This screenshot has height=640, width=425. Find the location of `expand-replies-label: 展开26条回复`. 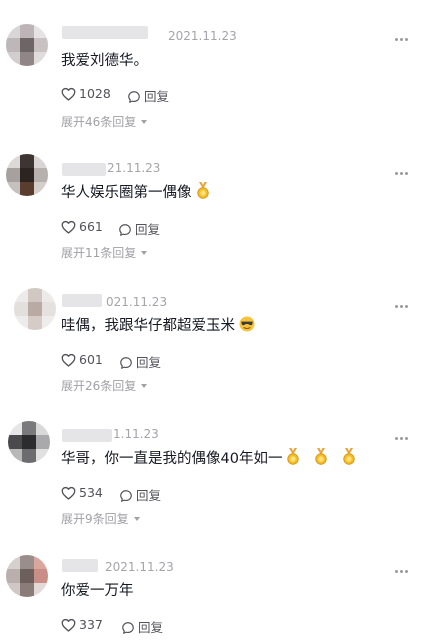

expand-replies-label: 展开26条回复 is located at coordinates (99, 386).